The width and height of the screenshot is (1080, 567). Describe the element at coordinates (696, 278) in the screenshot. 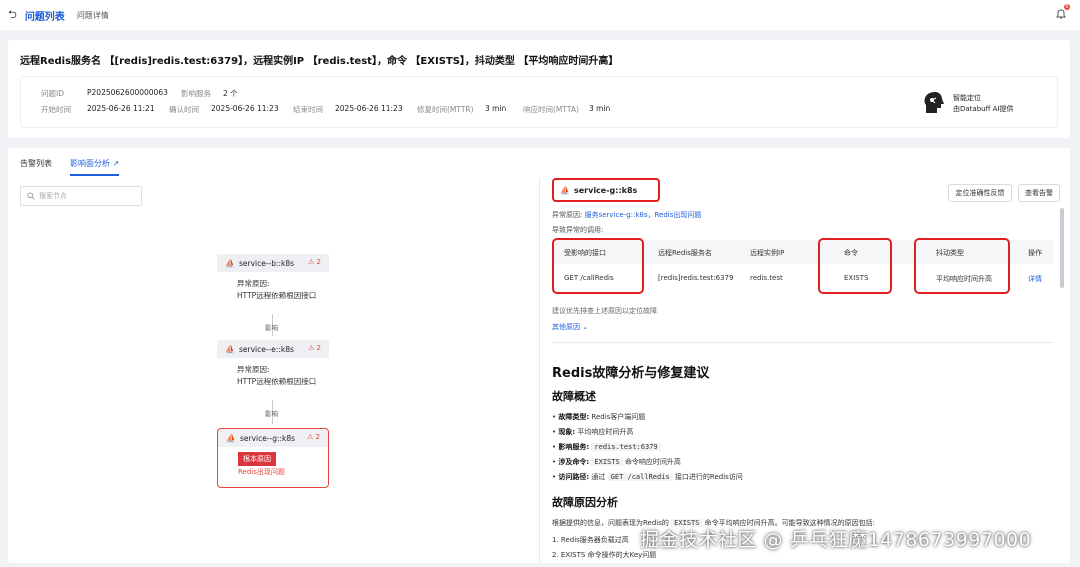

I see `cell-redis-service: [redis]redis.test:6379` at that location.